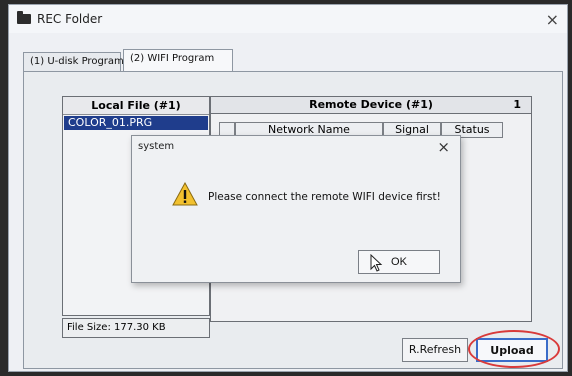 This screenshot has width=572, height=376. Describe the element at coordinates (178, 60) in the screenshot. I see `tab-wifi-program: (2) WIFI Program` at that location.